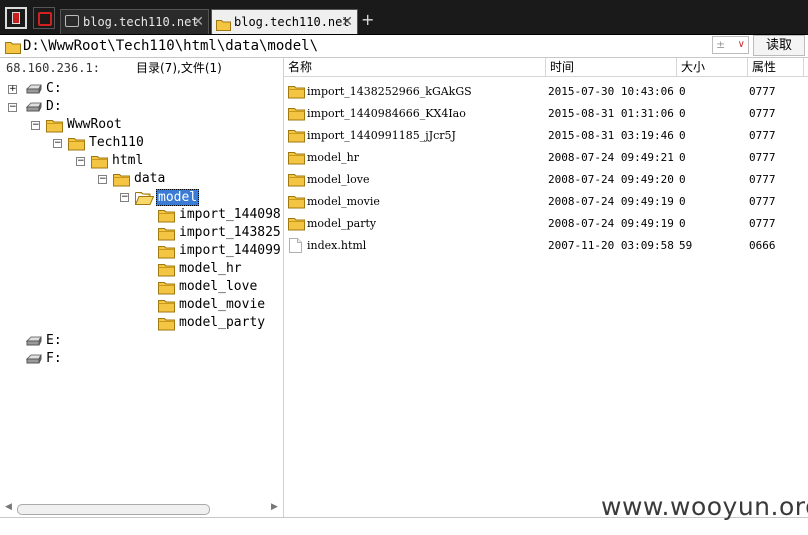 This screenshot has width=808, height=535. Describe the element at coordinates (730, 45) in the screenshot. I see `history-dropdown: ± ∨` at that location.